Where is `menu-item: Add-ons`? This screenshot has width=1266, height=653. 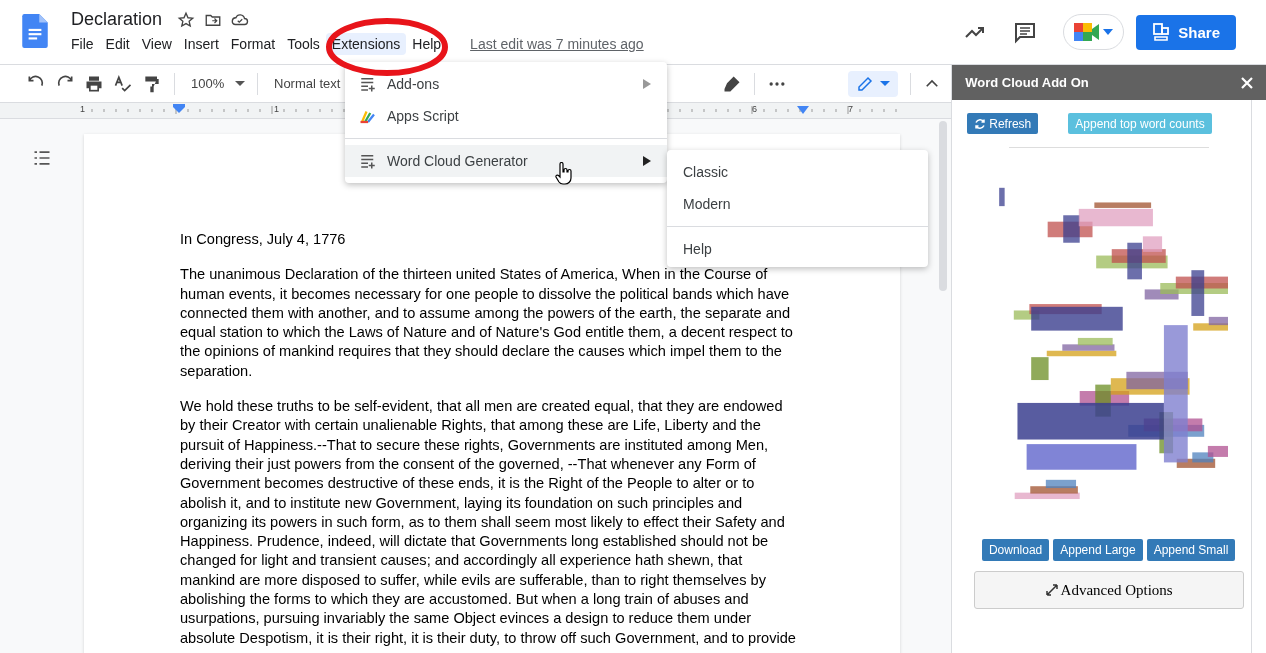 menu-item: Add-ons is located at coordinates (506, 84).